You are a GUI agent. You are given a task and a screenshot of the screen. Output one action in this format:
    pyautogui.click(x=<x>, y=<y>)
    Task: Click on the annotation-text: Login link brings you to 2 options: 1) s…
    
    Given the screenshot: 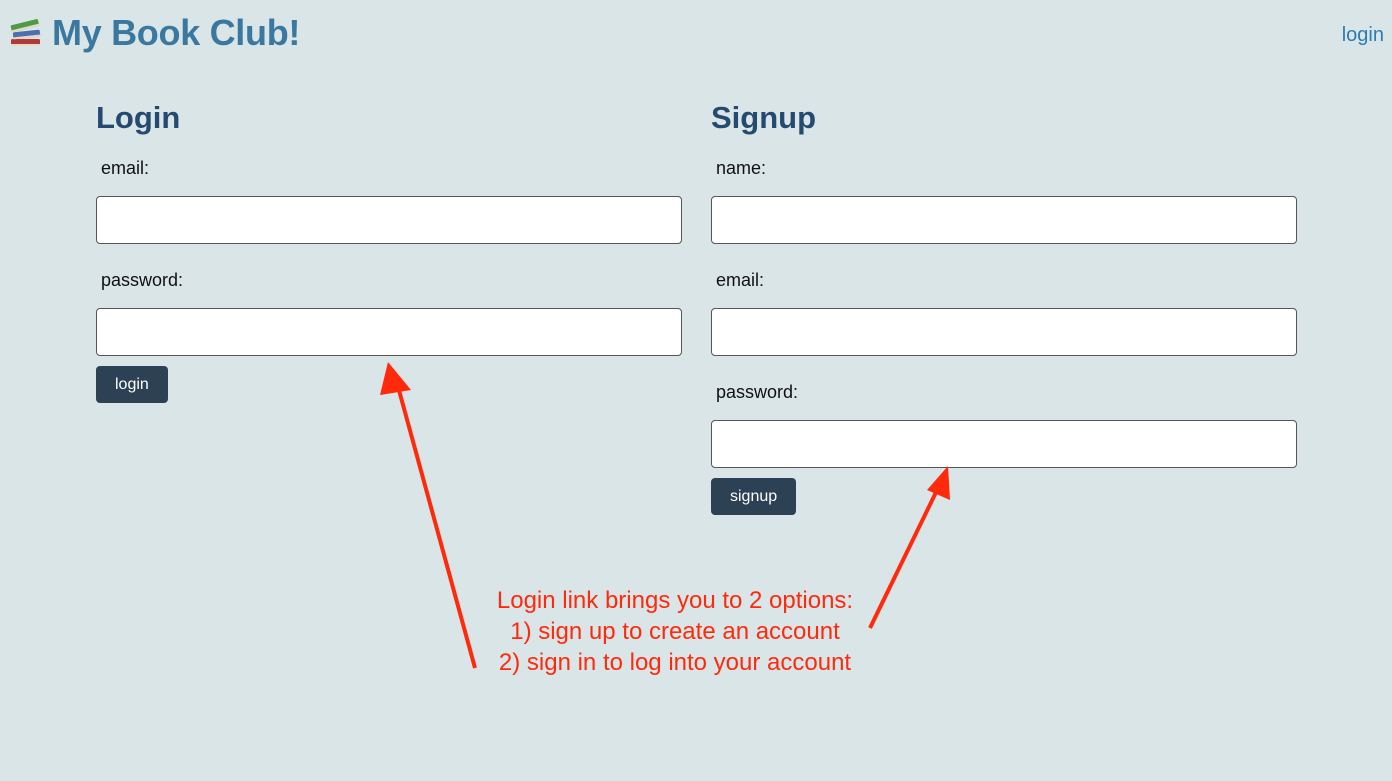 What is the action you would take?
    pyautogui.click(x=675, y=631)
    